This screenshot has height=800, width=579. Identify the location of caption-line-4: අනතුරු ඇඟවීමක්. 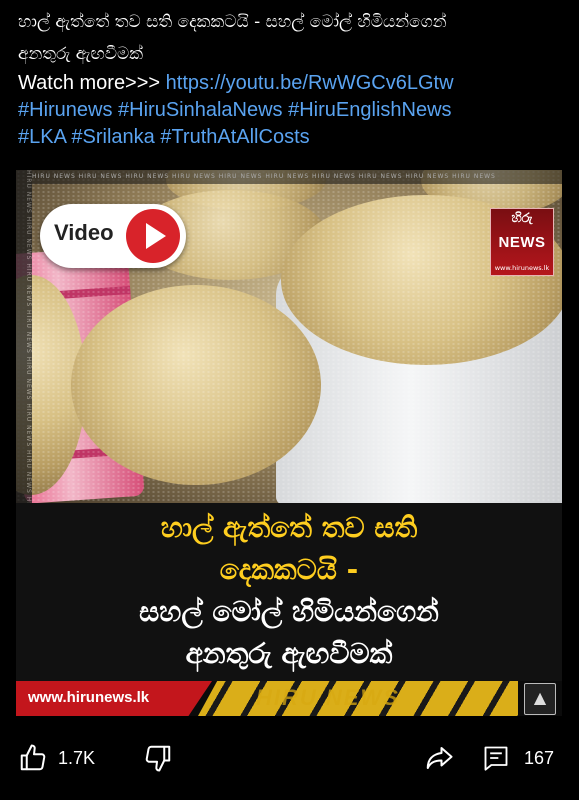
(289, 653).